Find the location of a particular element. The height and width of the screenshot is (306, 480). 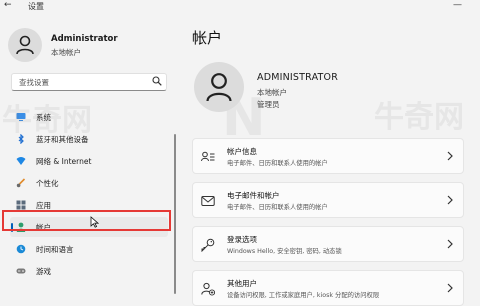

key-icon is located at coordinates (208, 245).